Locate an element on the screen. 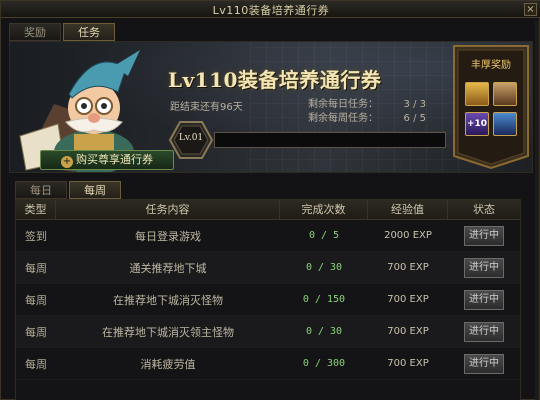 The width and height of the screenshot is (540, 400). sub-tabs: 每日 每周 is located at coordinates (68, 190).